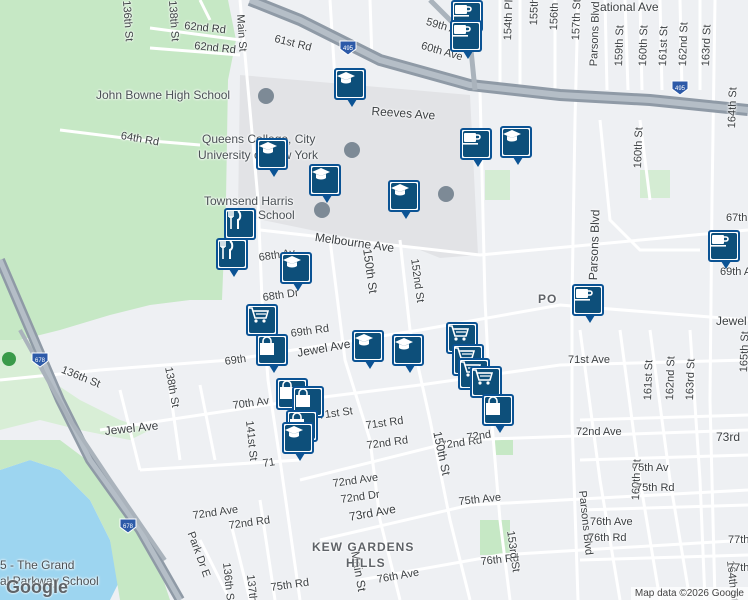 This screenshot has width=748, height=600. I want to click on park-tree-icon, so click(9, 359).